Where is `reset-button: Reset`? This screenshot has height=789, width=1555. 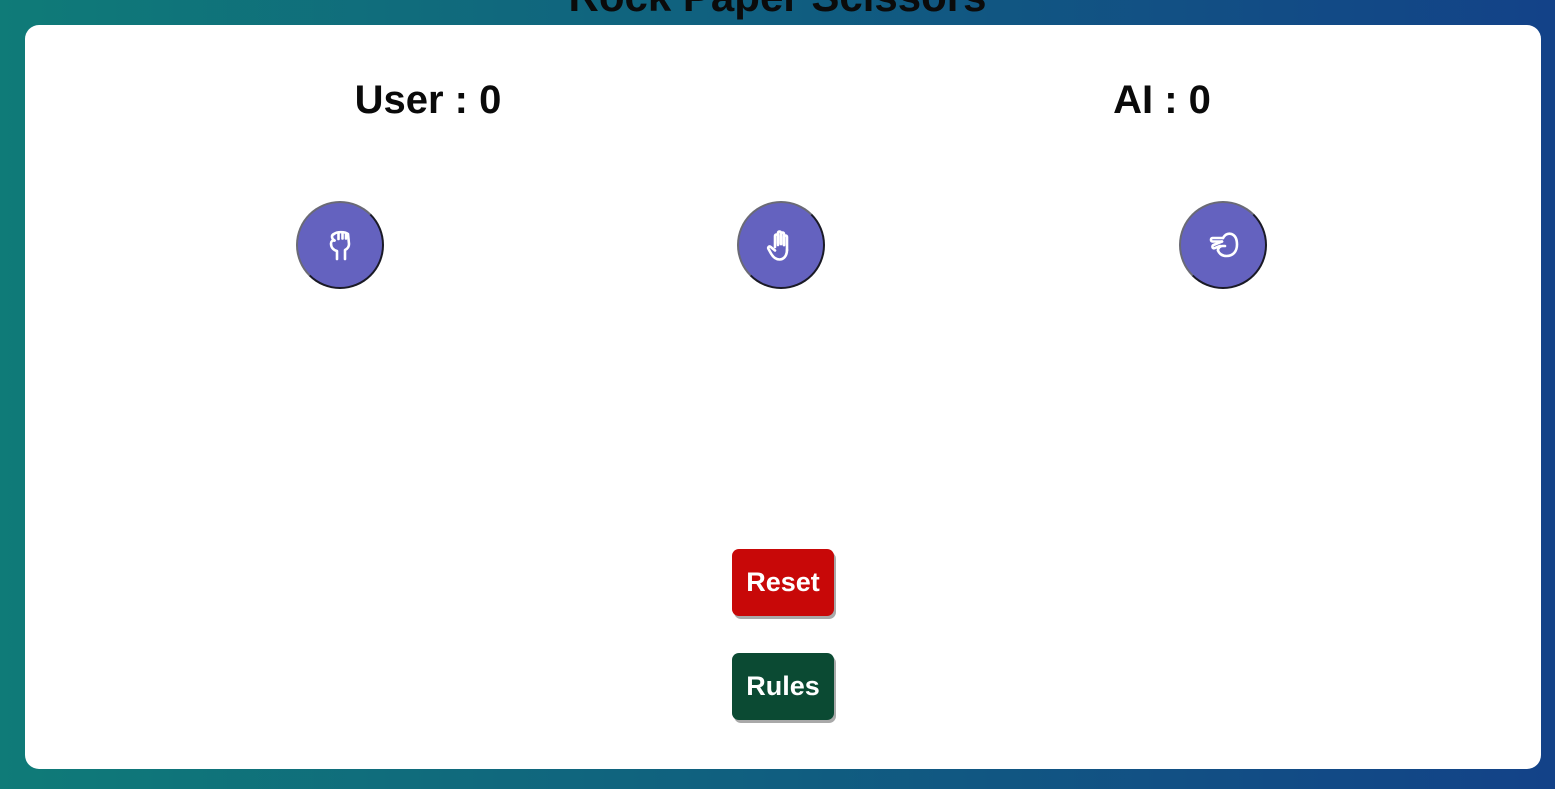 reset-button: Reset is located at coordinates (783, 582).